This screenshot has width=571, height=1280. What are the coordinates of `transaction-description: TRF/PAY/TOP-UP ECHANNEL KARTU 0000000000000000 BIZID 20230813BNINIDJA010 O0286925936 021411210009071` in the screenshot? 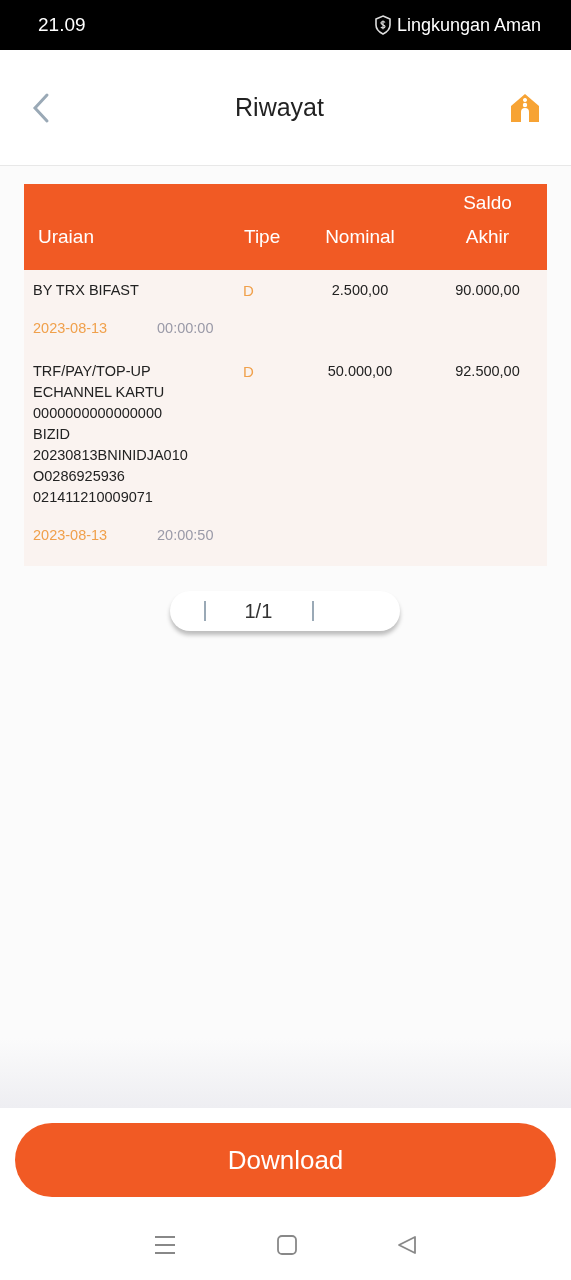 It's located at (110, 434).